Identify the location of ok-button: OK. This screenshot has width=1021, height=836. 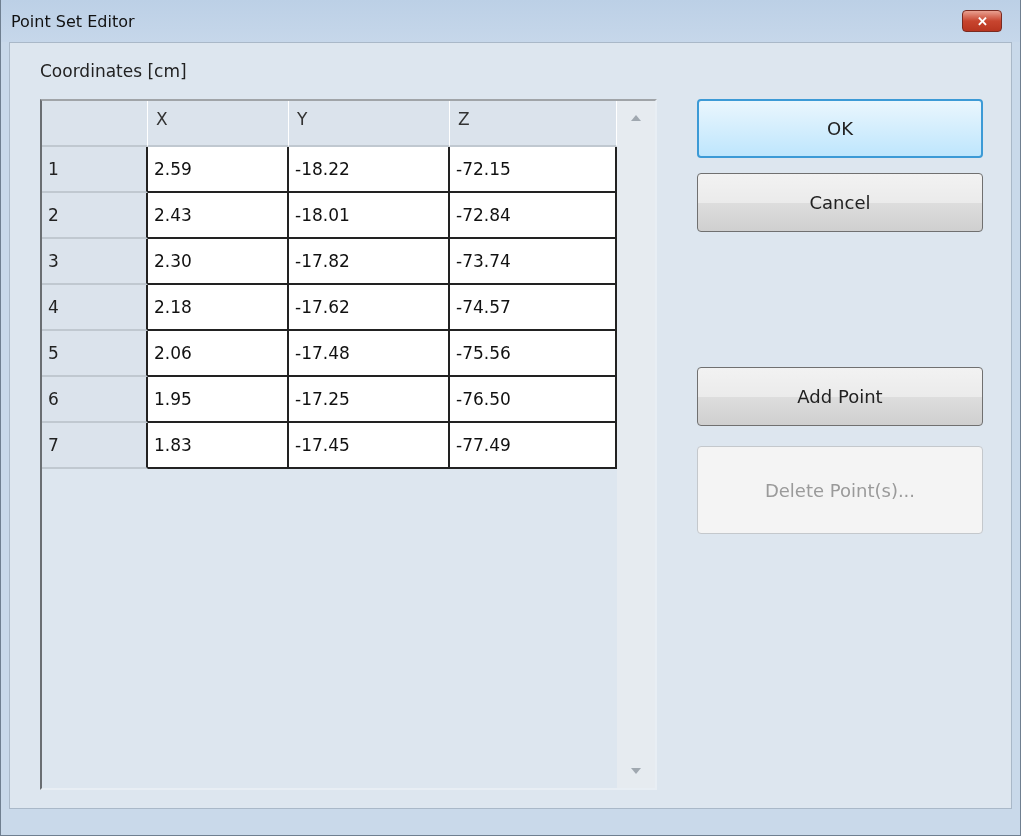
(840, 128).